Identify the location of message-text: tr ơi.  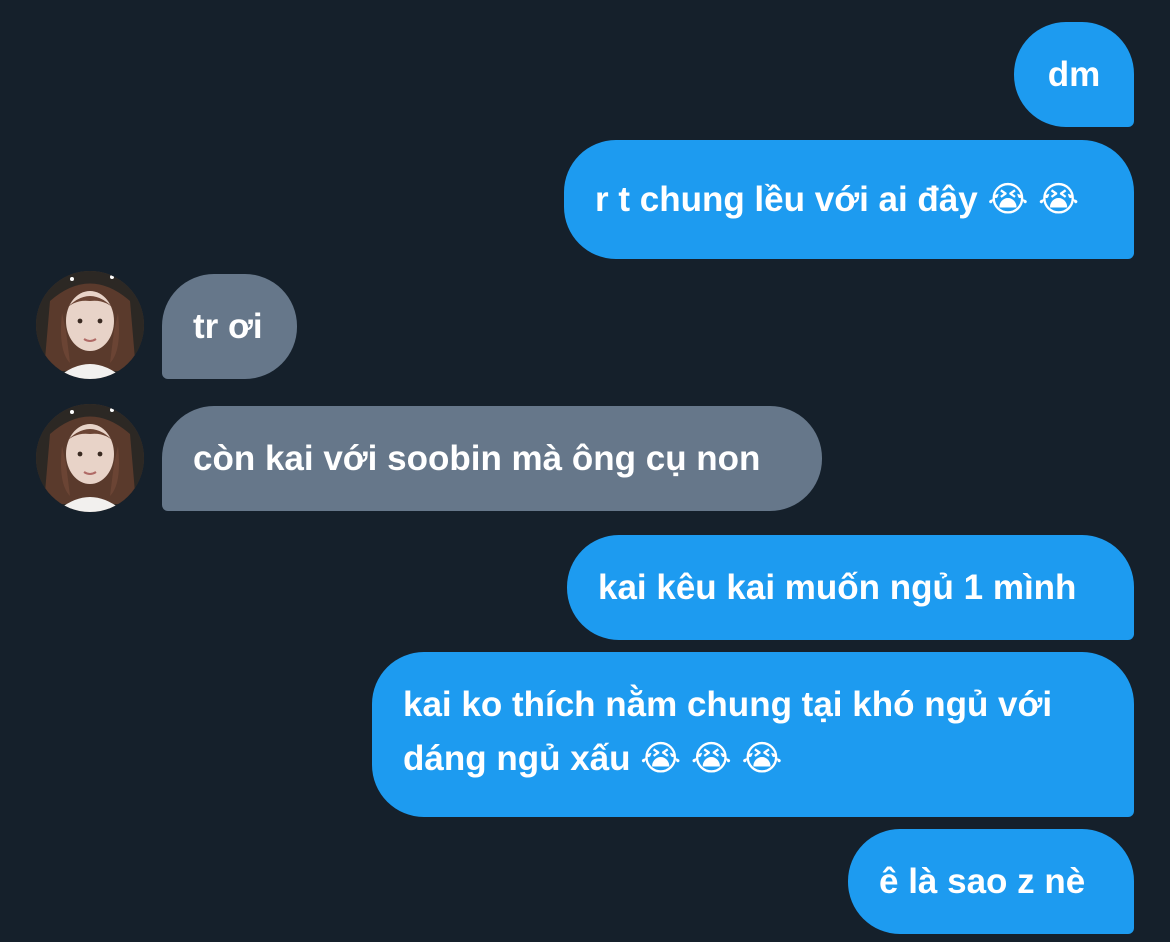
(228, 326).